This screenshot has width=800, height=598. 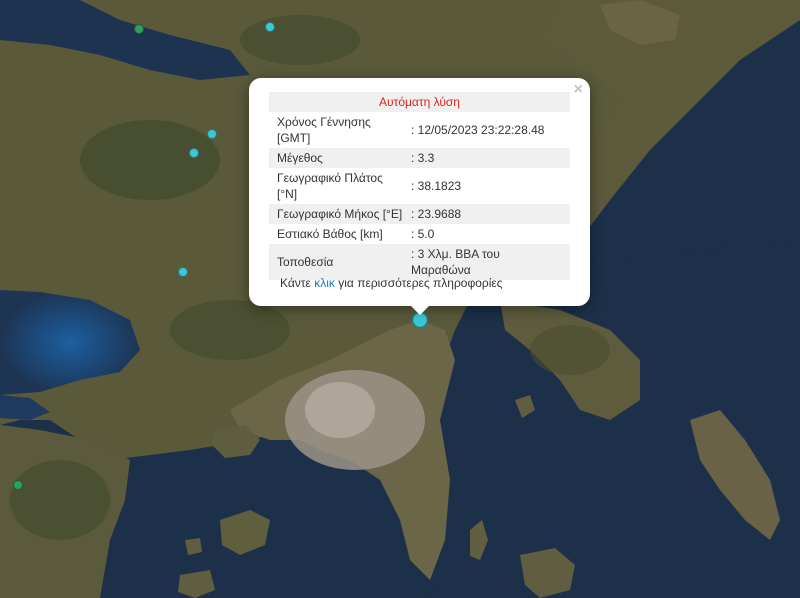 What do you see at coordinates (578, 90) in the screenshot?
I see `close-icon: ×` at bounding box center [578, 90].